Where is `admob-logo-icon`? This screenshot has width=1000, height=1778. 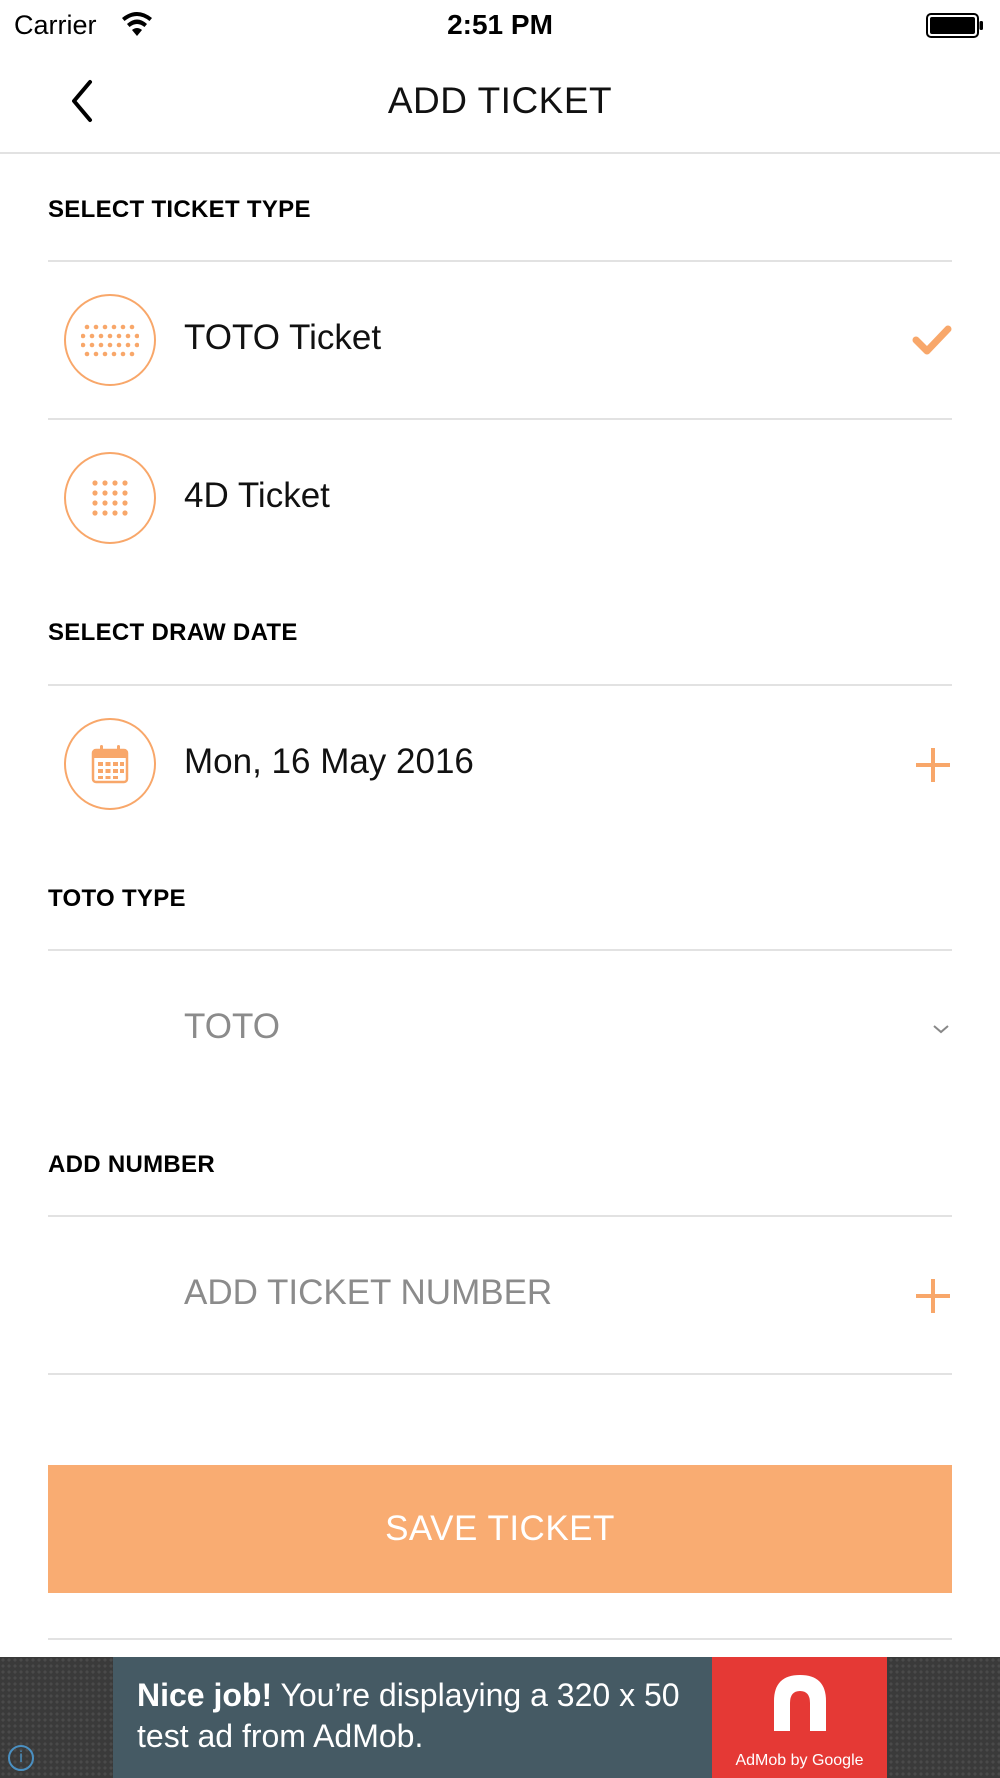
admob-logo-icon is located at coordinates (800, 1703).